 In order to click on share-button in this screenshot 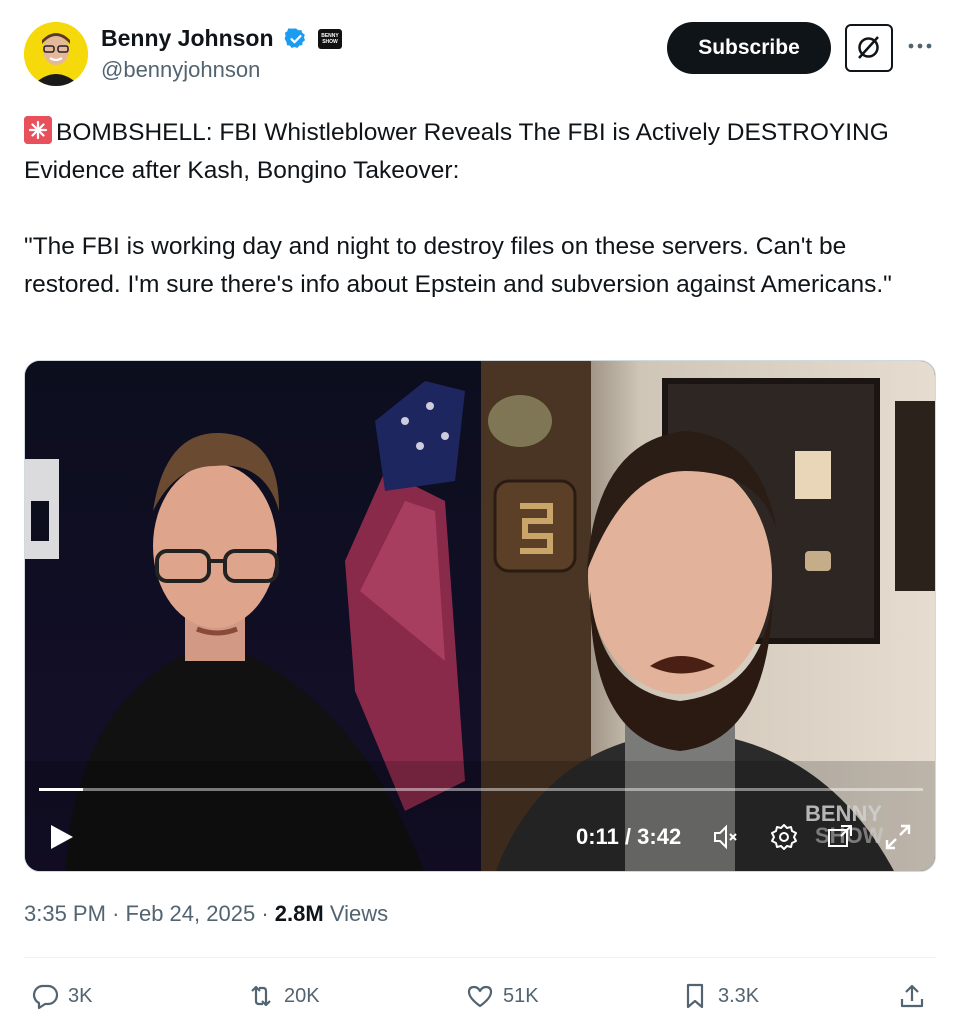, I will do `click(912, 996)`.